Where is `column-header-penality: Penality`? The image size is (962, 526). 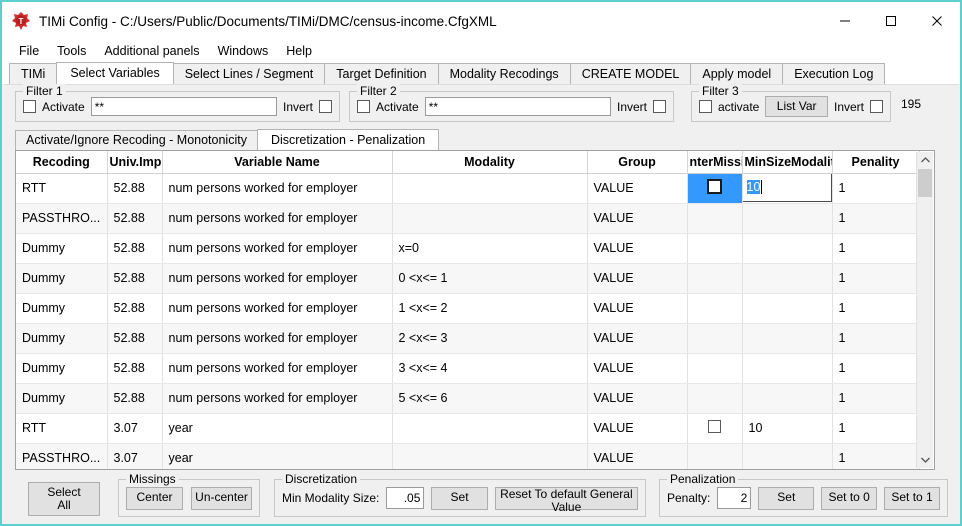
column-header-penality: Penality is located at coordinates (876, 162).